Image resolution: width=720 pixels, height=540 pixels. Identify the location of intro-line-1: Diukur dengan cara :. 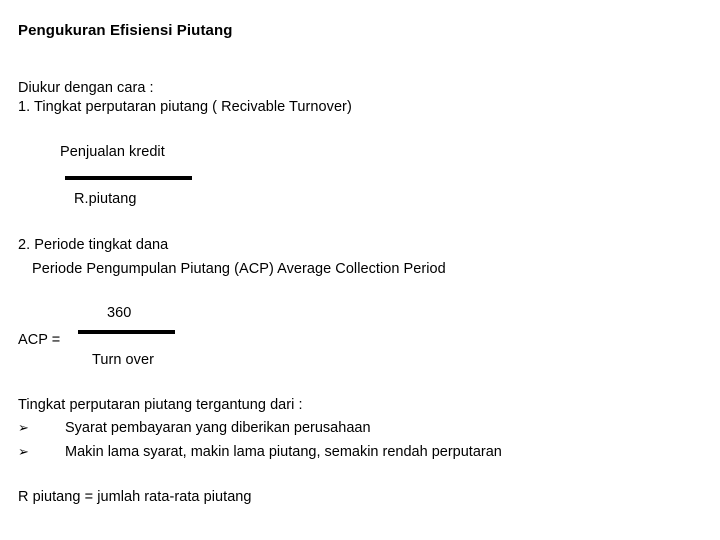
(86, 88).